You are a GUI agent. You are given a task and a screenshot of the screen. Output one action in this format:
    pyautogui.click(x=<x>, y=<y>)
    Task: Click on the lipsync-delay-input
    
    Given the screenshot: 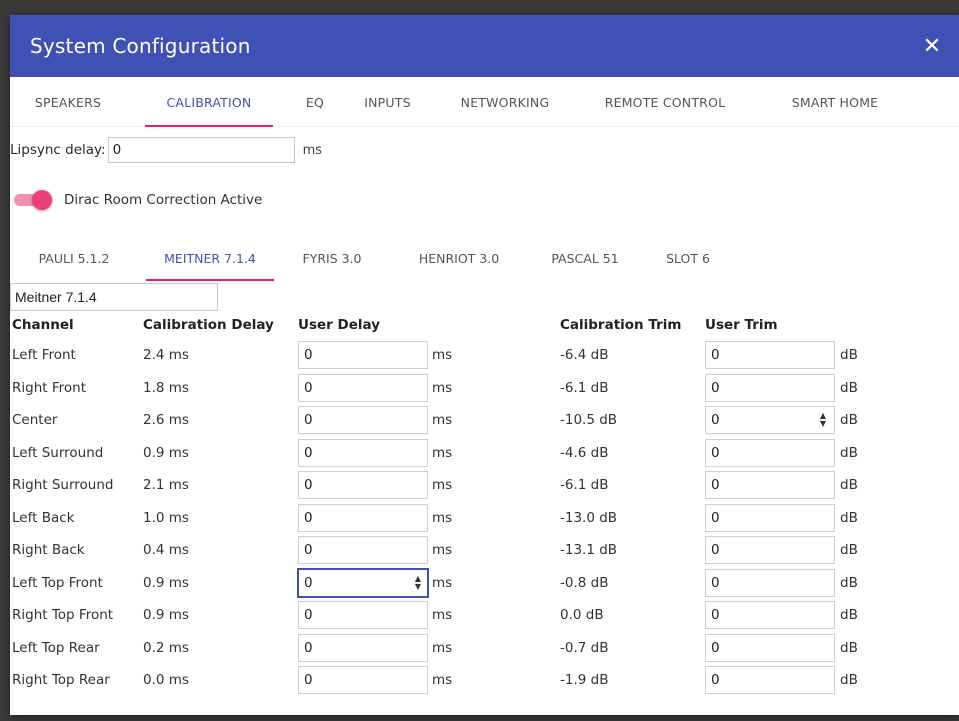 What is the action you would take?
    pyautogui.click(x=201, y=150)
    